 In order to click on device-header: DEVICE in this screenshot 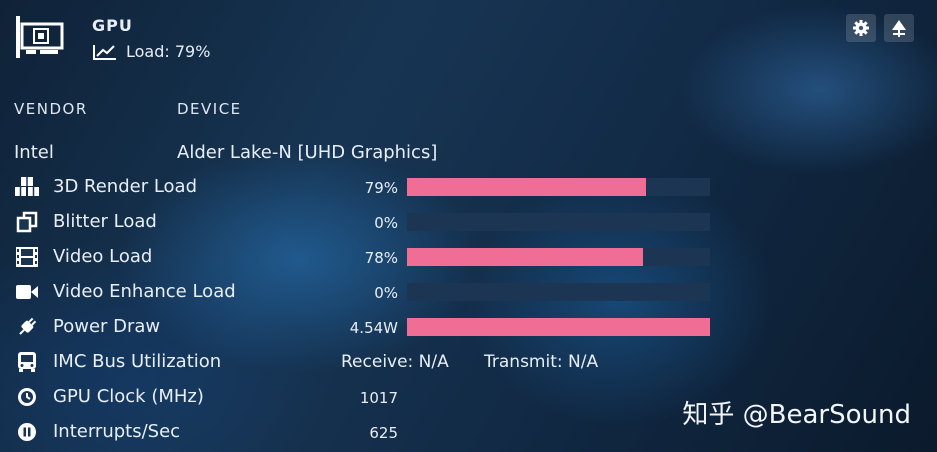, I will do `click(209, 109)`.